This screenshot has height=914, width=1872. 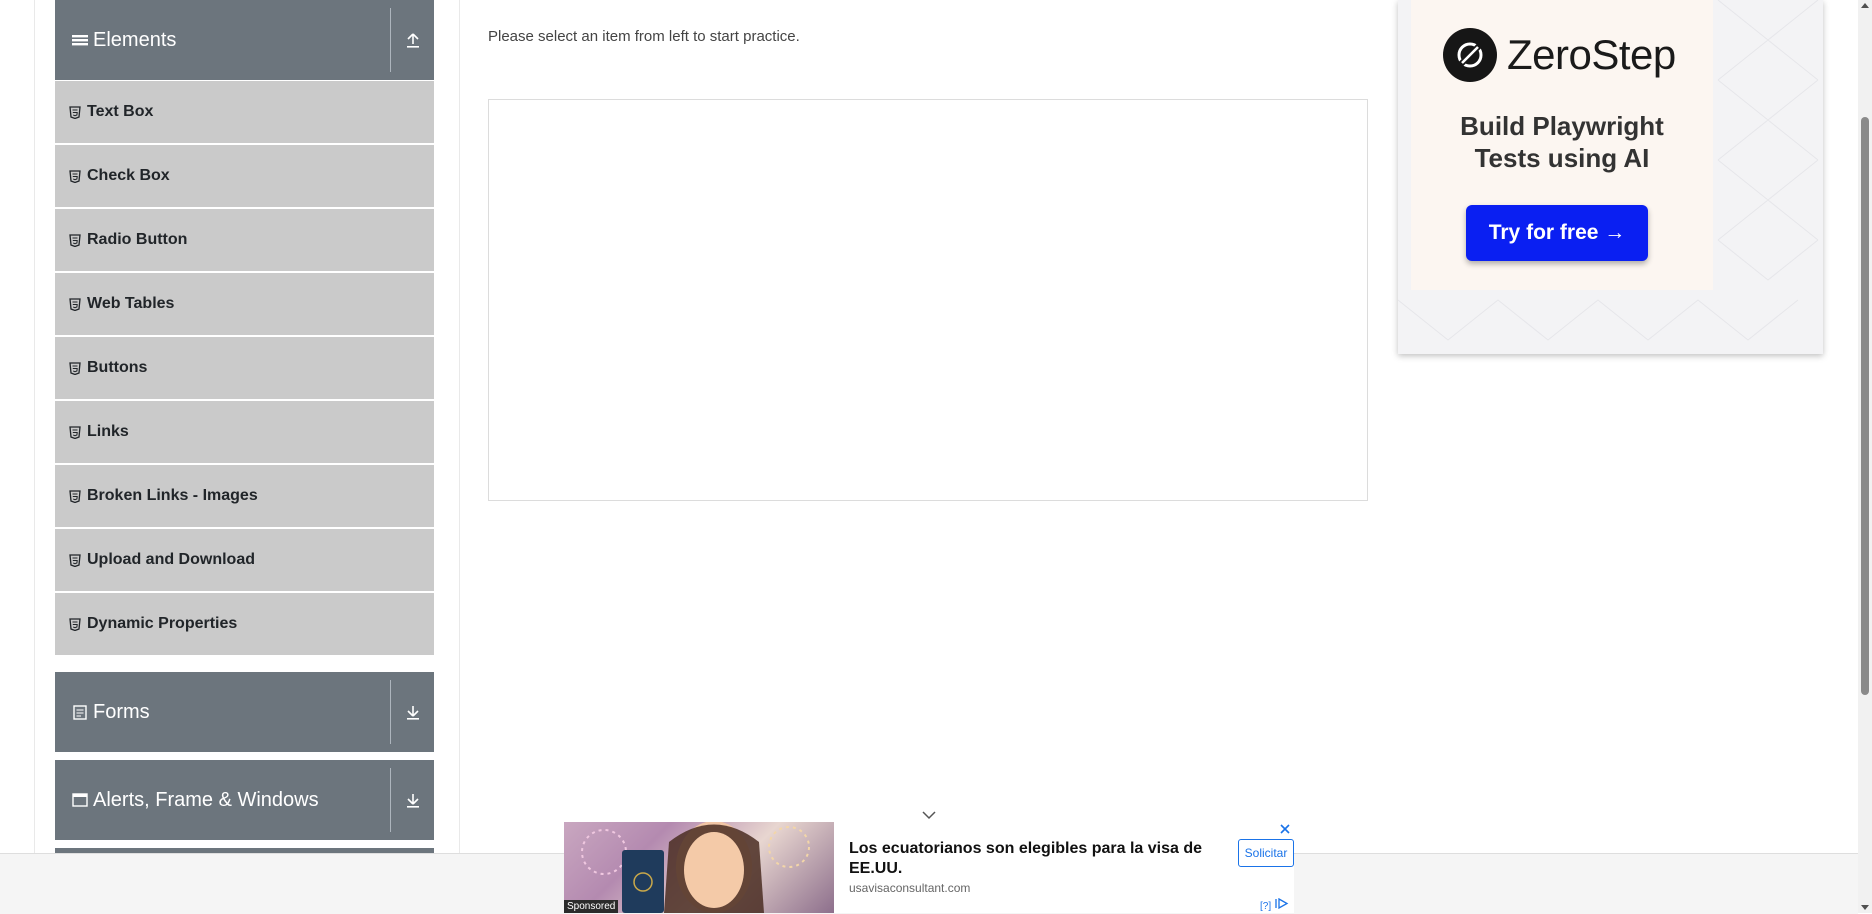 What do you see at coordinates (1865, 5) in the screenshot?
I see `scroll-up-arrow-icon` at bounding box center [1865, 5].